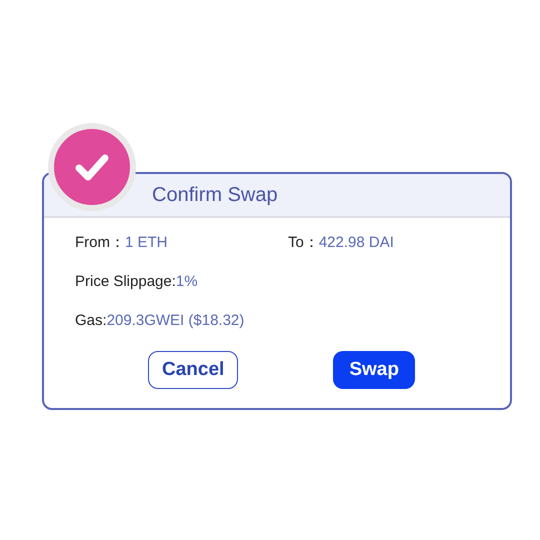 This screenshot has height=540, width=540. What do you see at coordinates (125, 282) in the screenshot?
I see `field-label: Price Slippage:` at bounding box center [125, 282].